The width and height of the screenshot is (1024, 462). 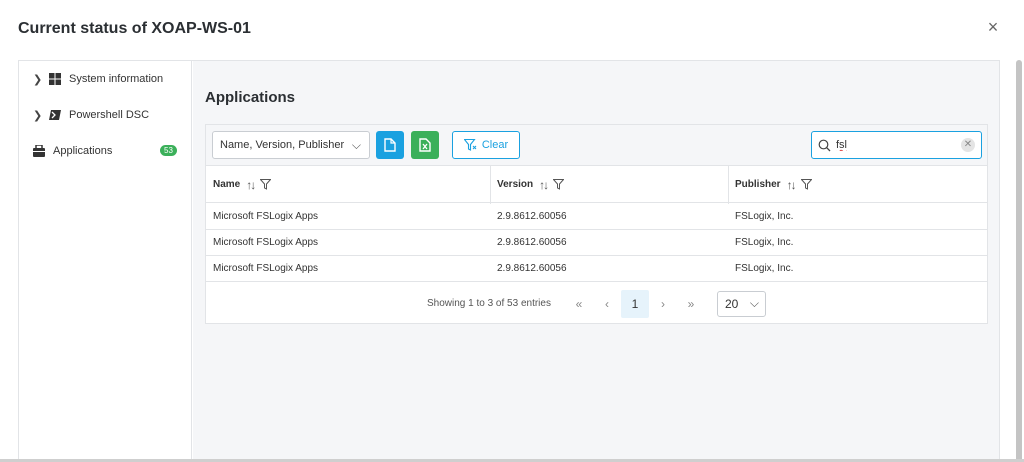 What do you see at coordinates (1019, 261) in the screenshot?
I see `vertical-scrollbar` at bounding box center [1019, 261].